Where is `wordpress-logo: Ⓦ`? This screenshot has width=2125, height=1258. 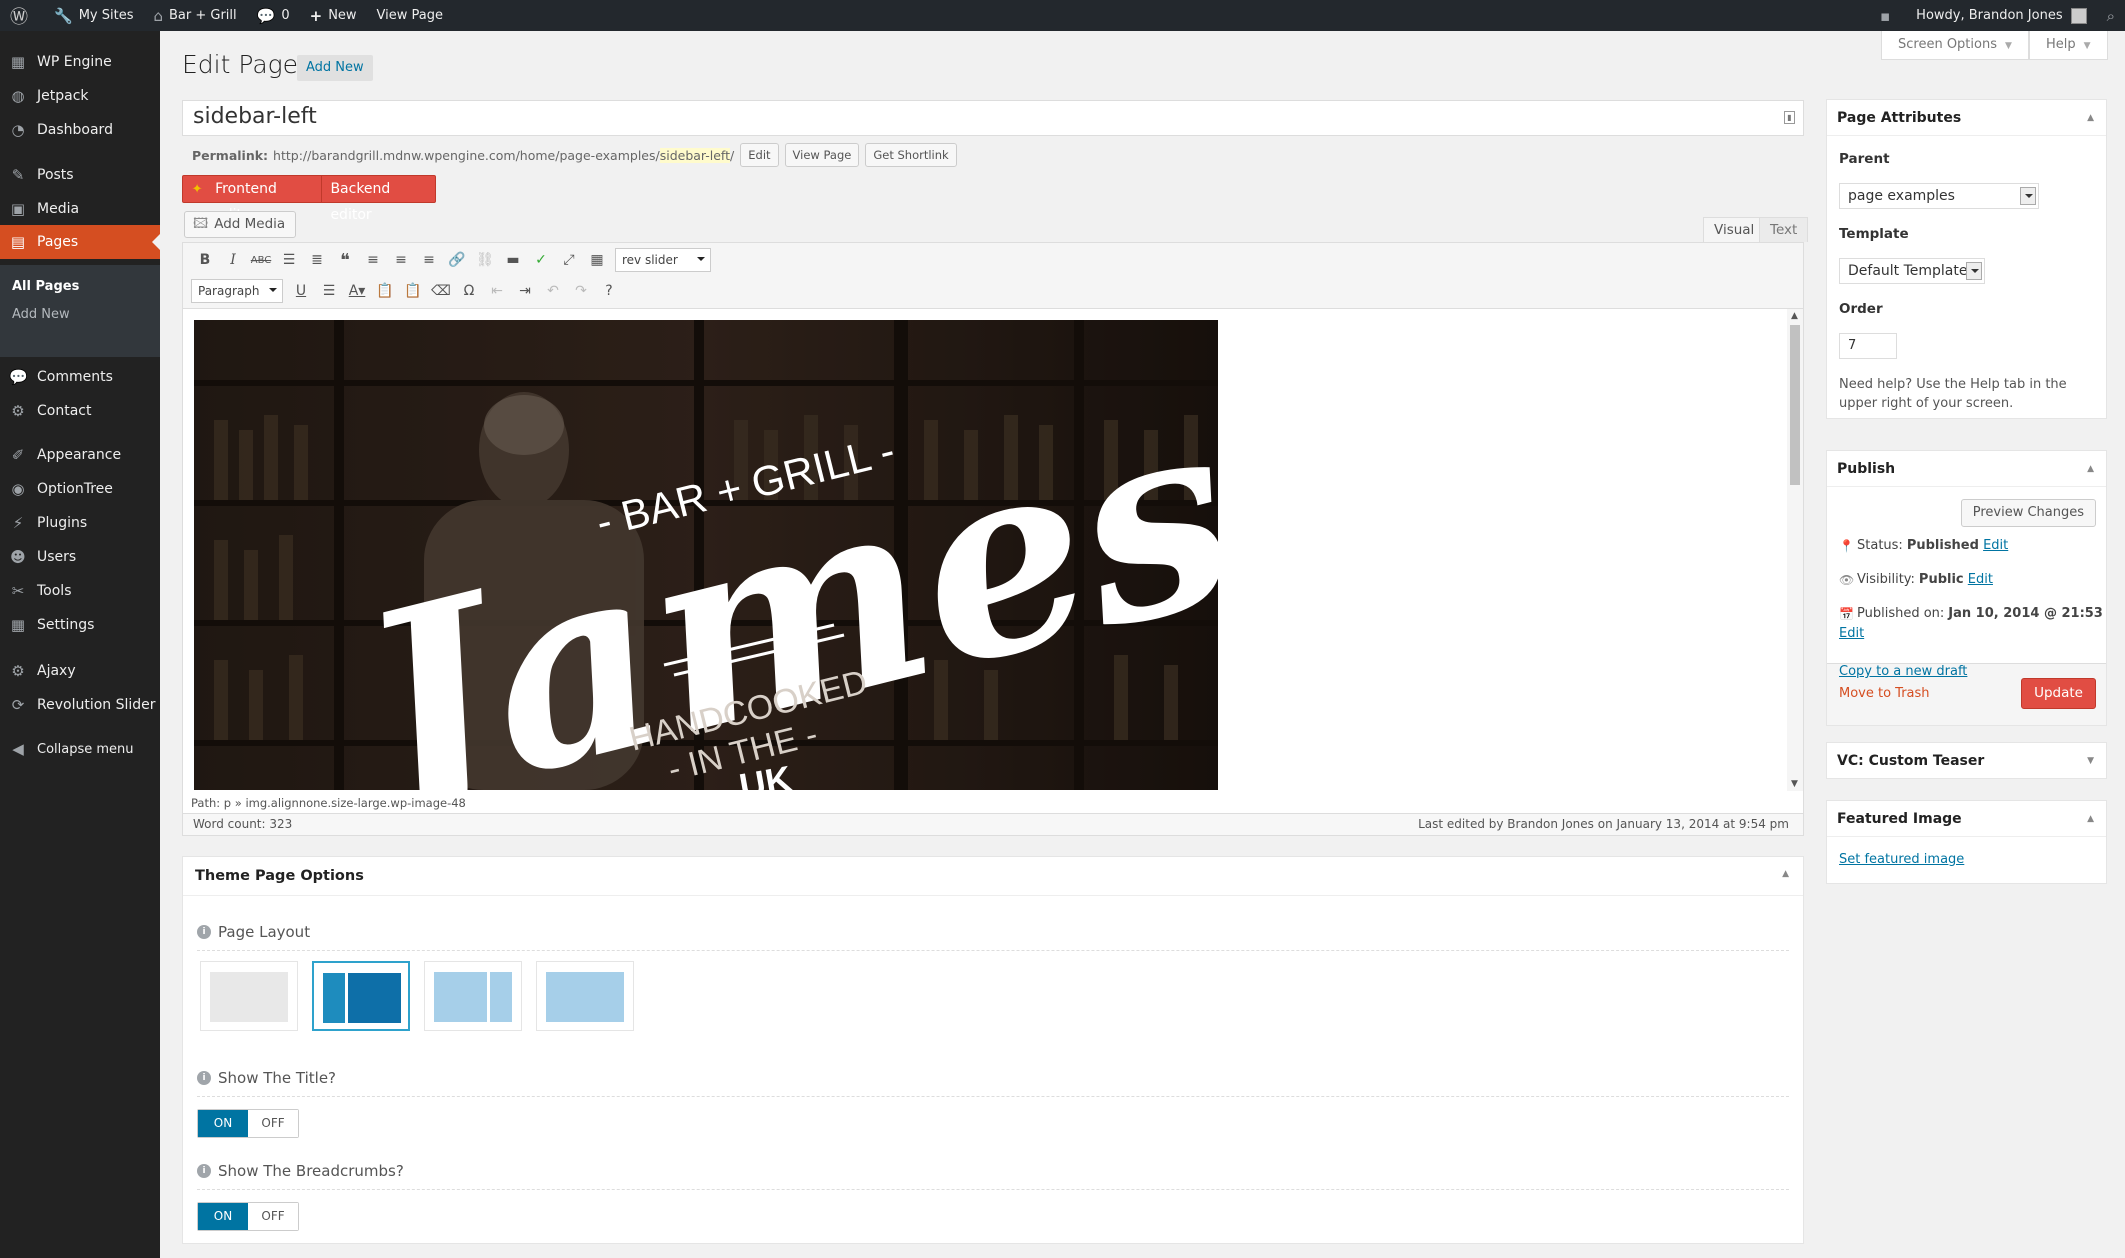
wordpress-logo: Ⓦ is located at coordinates (22, 15).